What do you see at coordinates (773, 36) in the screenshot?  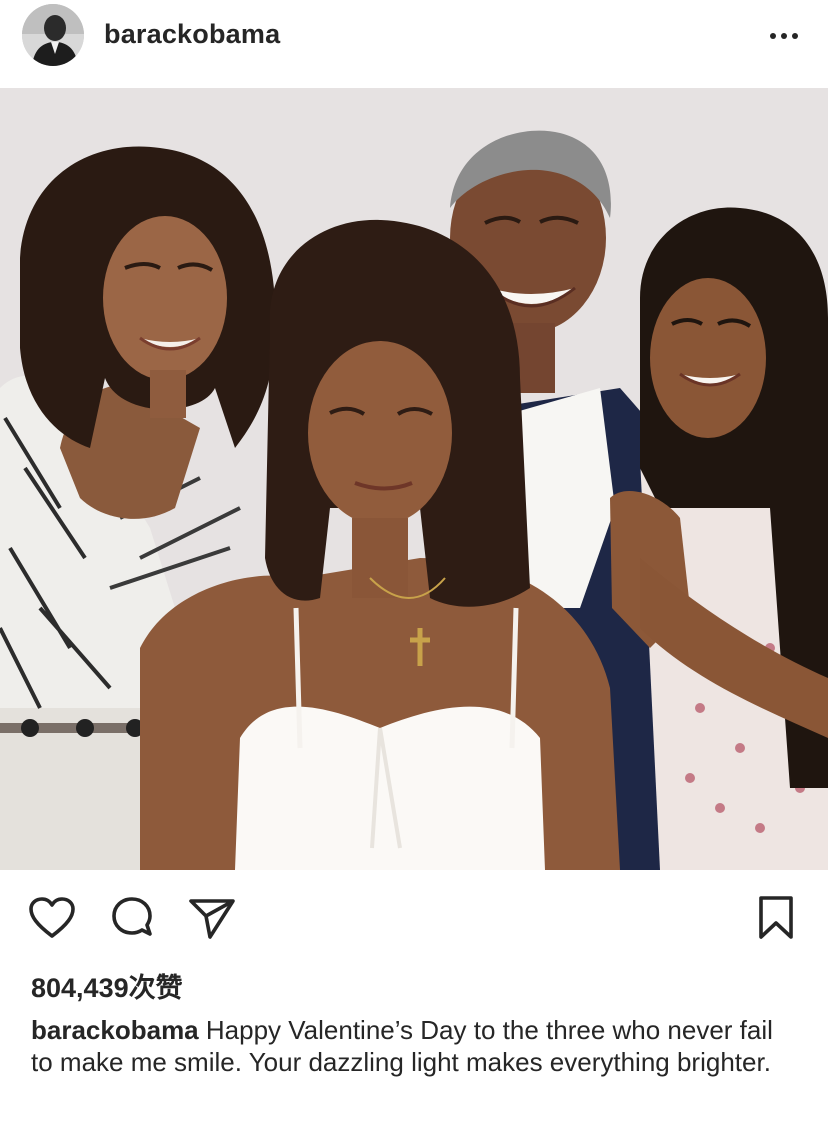 I see `more-horizontal-icon` at bounding box center [773, 36].